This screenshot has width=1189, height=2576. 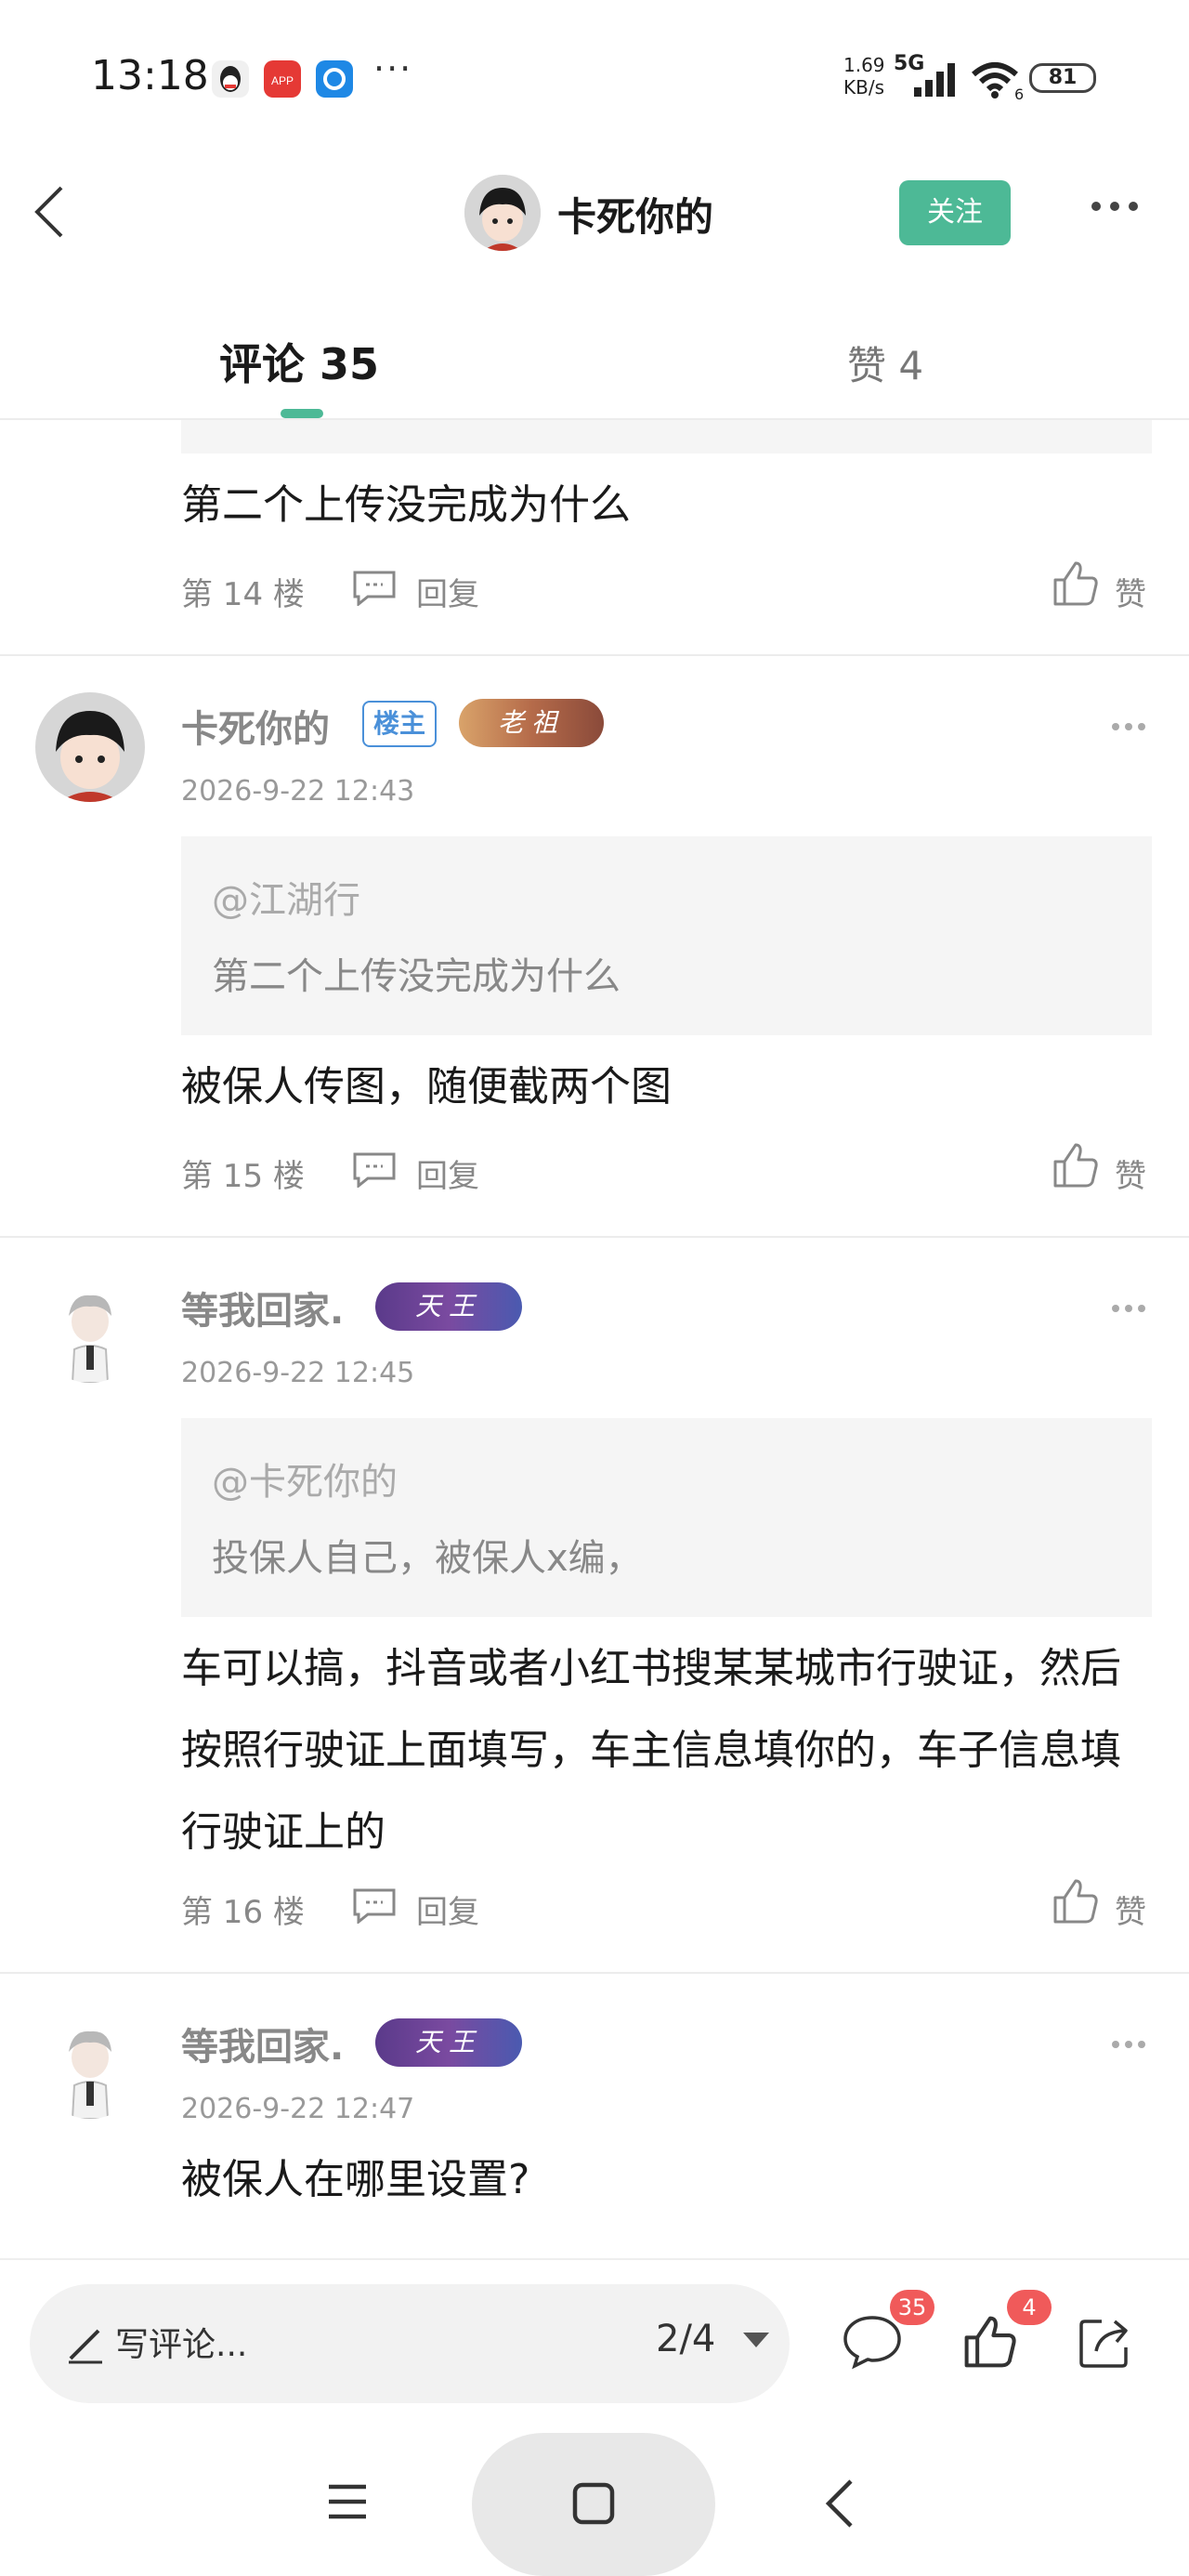 I want to click on recent-apps-button, so click(x=347, y=2503).